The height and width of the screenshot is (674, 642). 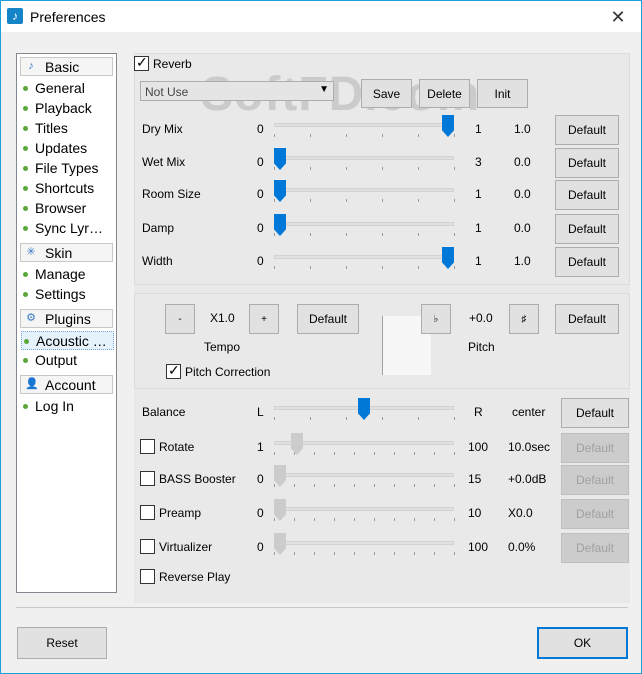 I want to click on balance-default-button: Default, so click(x=595, y=413).